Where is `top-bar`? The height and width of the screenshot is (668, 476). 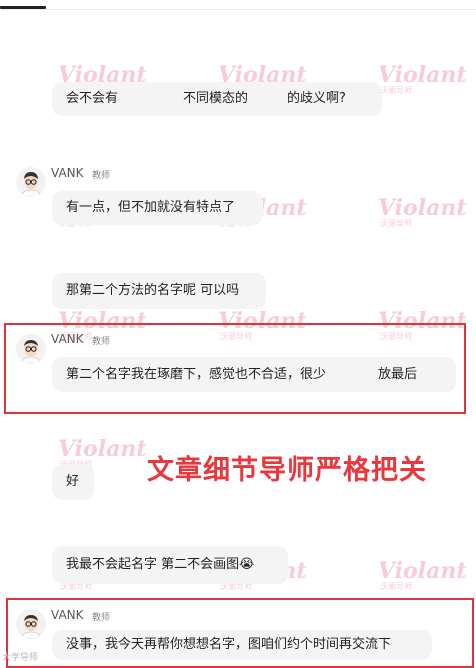
top-bar is located at coordinates (238, 5).